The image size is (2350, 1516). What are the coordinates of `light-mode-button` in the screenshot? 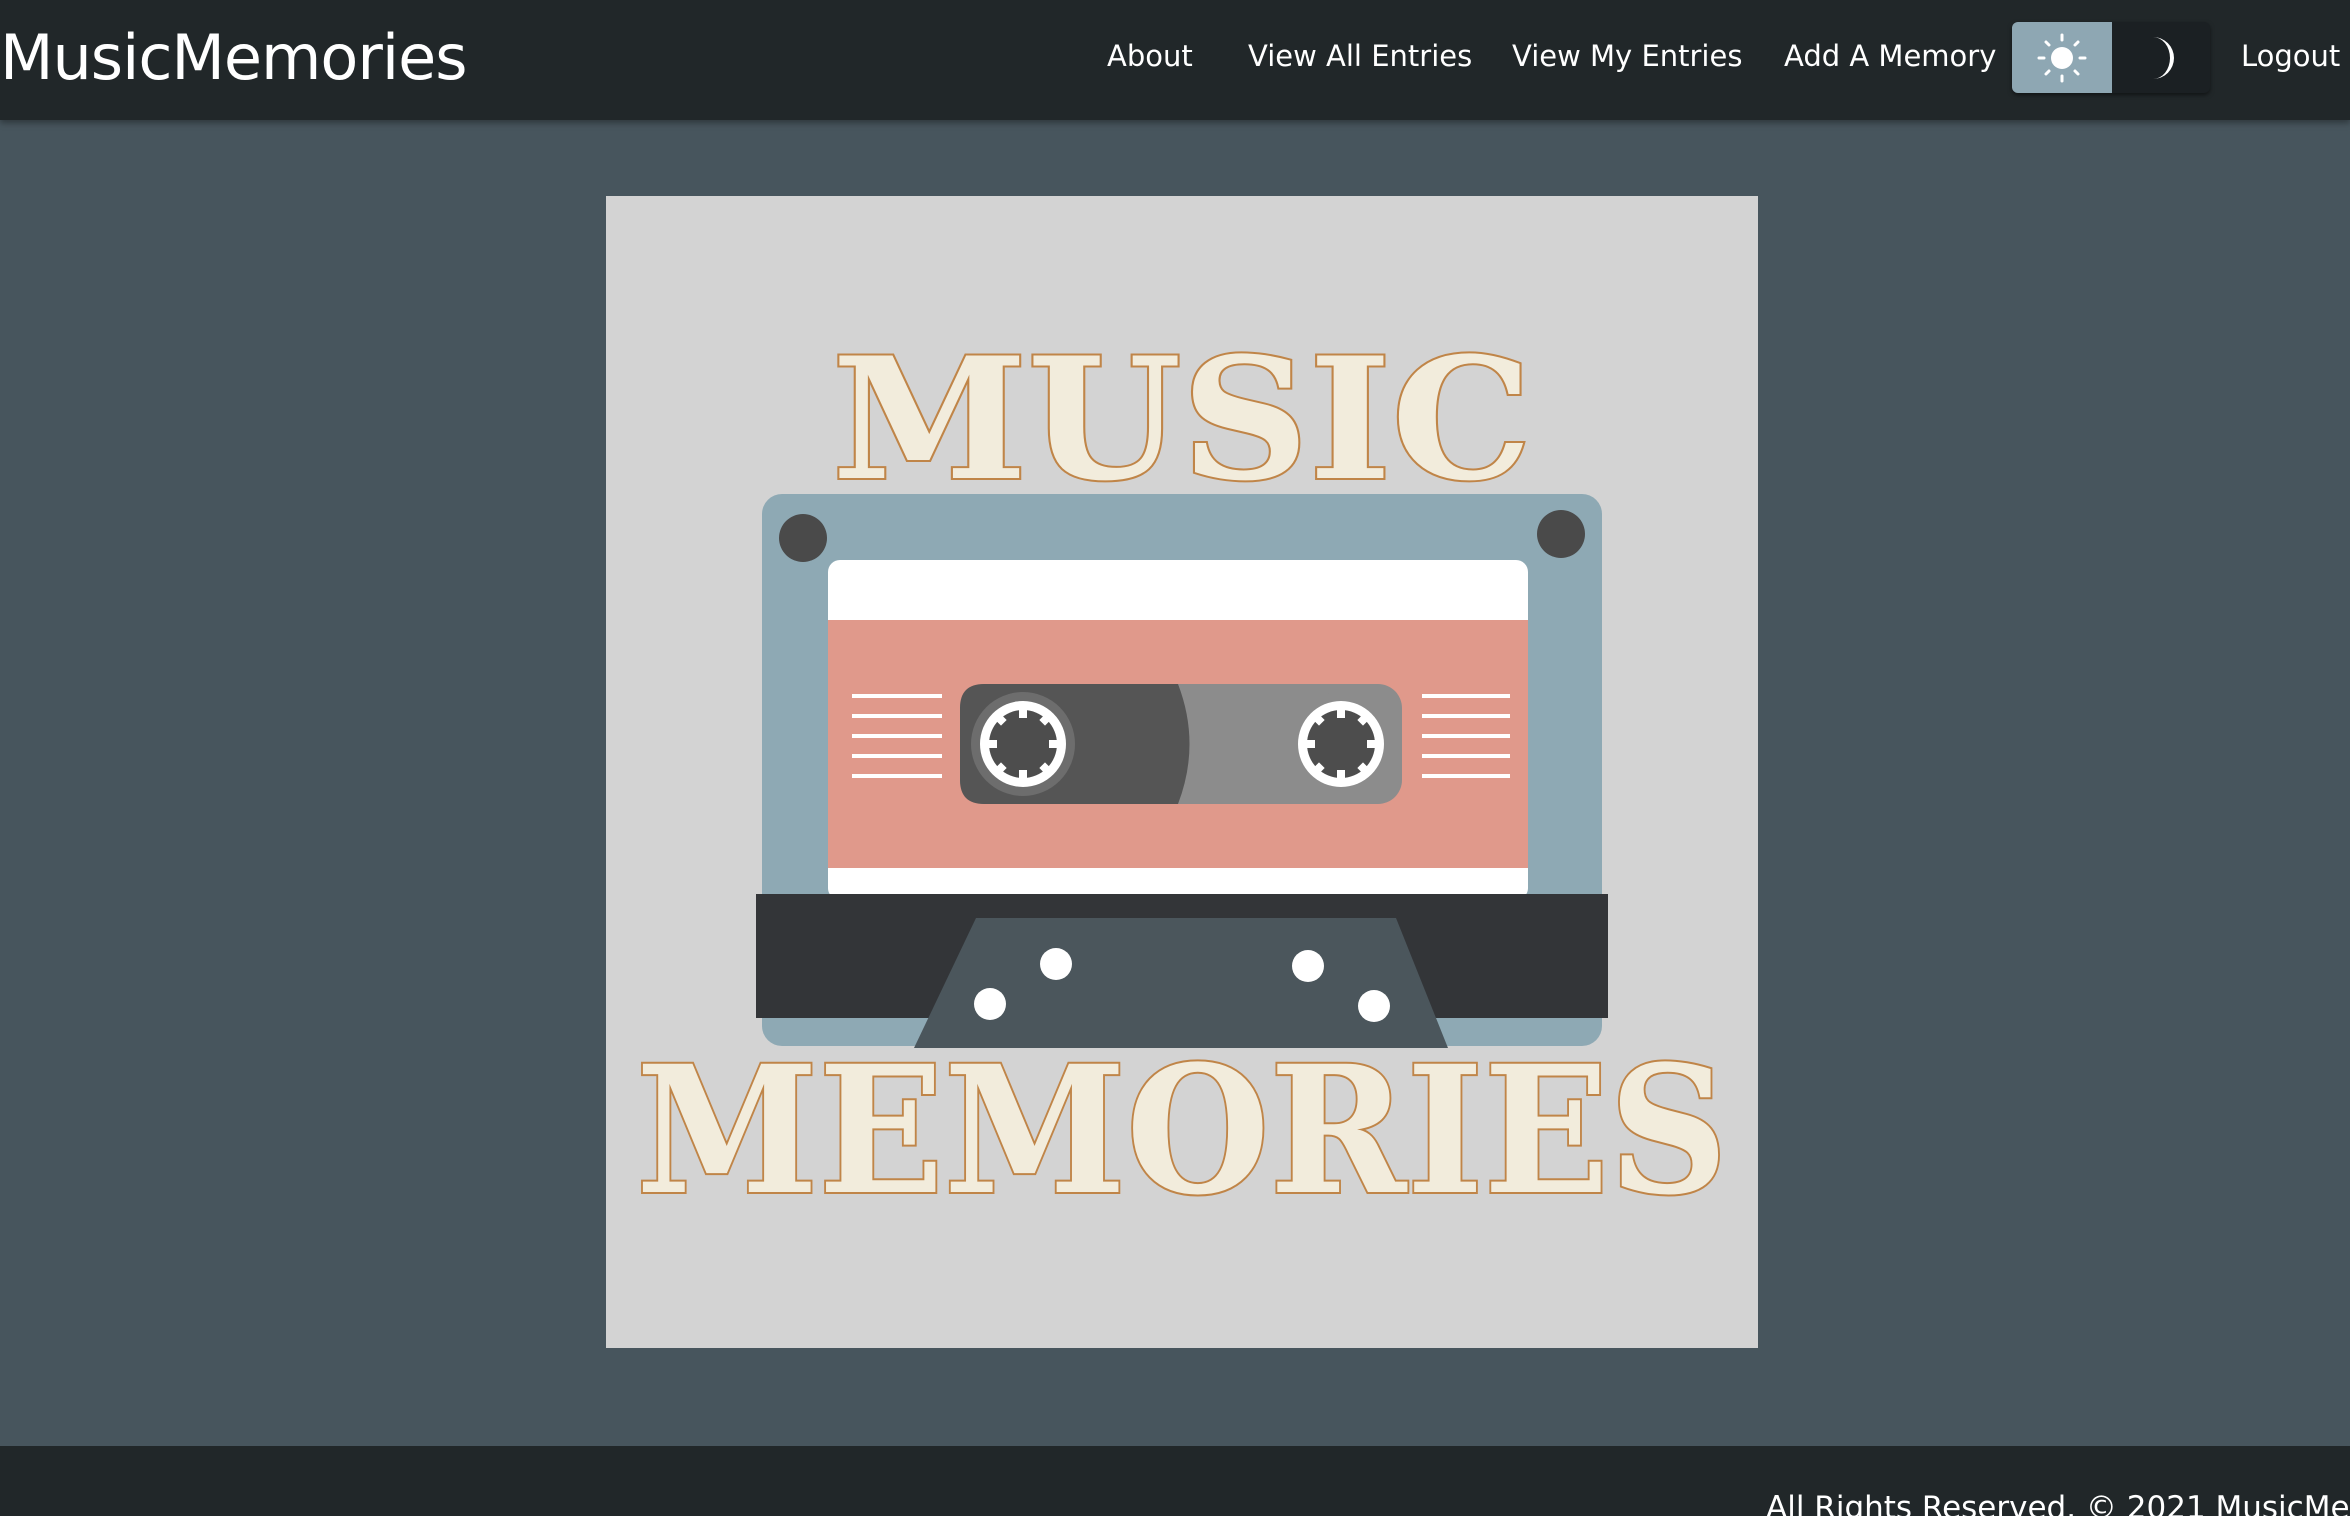 It's located at (2062, 57).